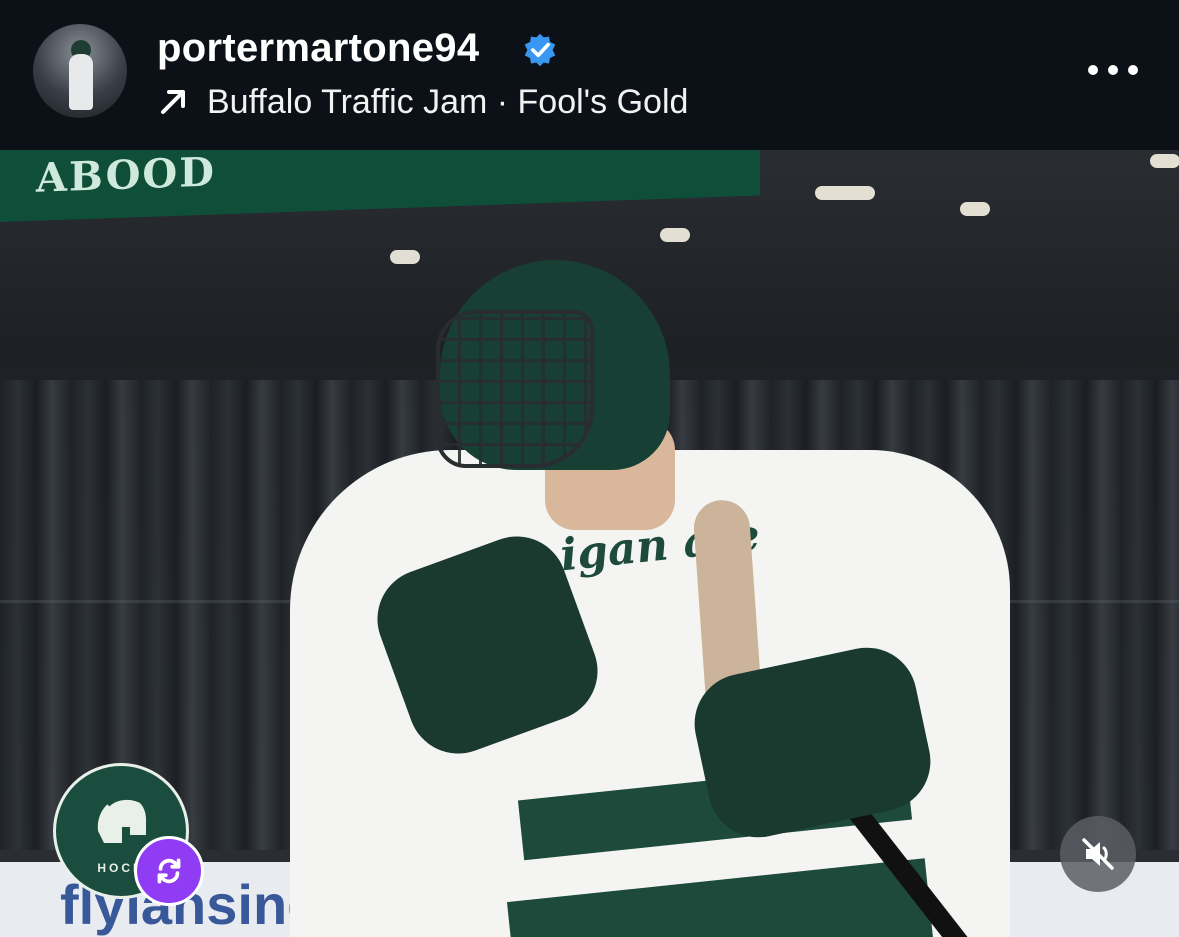 Image resolution: width=1179 pixels, height=937 pixels. Describe the element at coordinates (515, 389) in the screenshot. I see `helmet-cage` at that location.